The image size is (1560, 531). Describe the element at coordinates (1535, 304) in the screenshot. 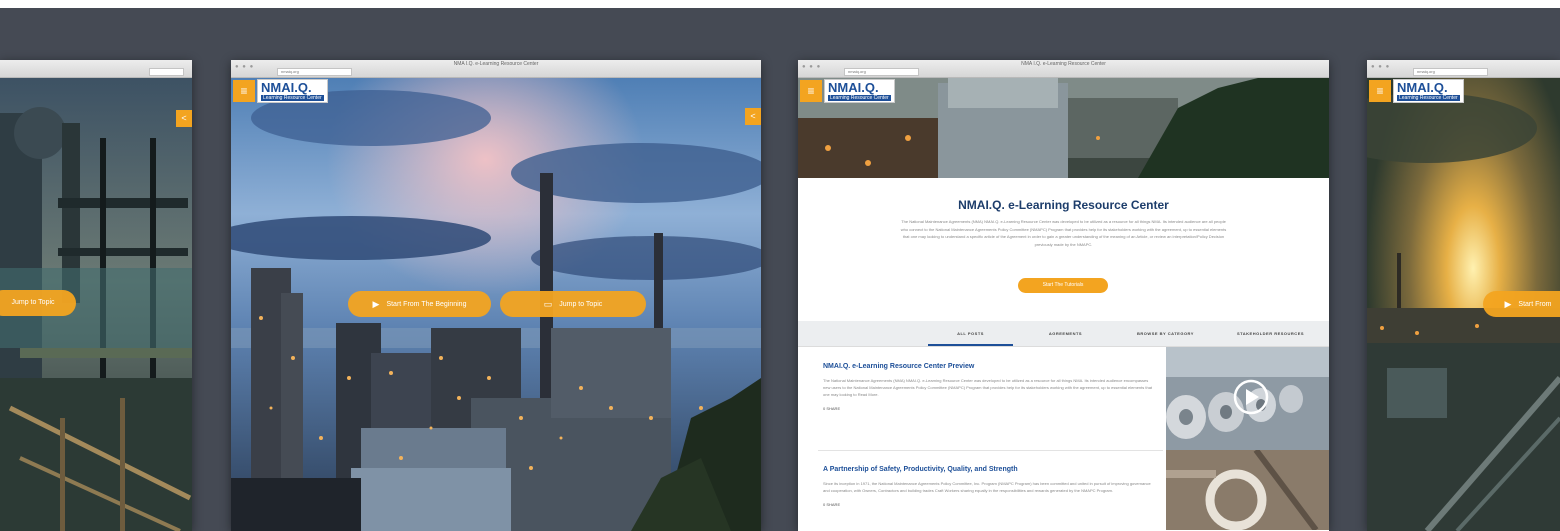

I see `start-from-beginning-label: Start From` at that location.